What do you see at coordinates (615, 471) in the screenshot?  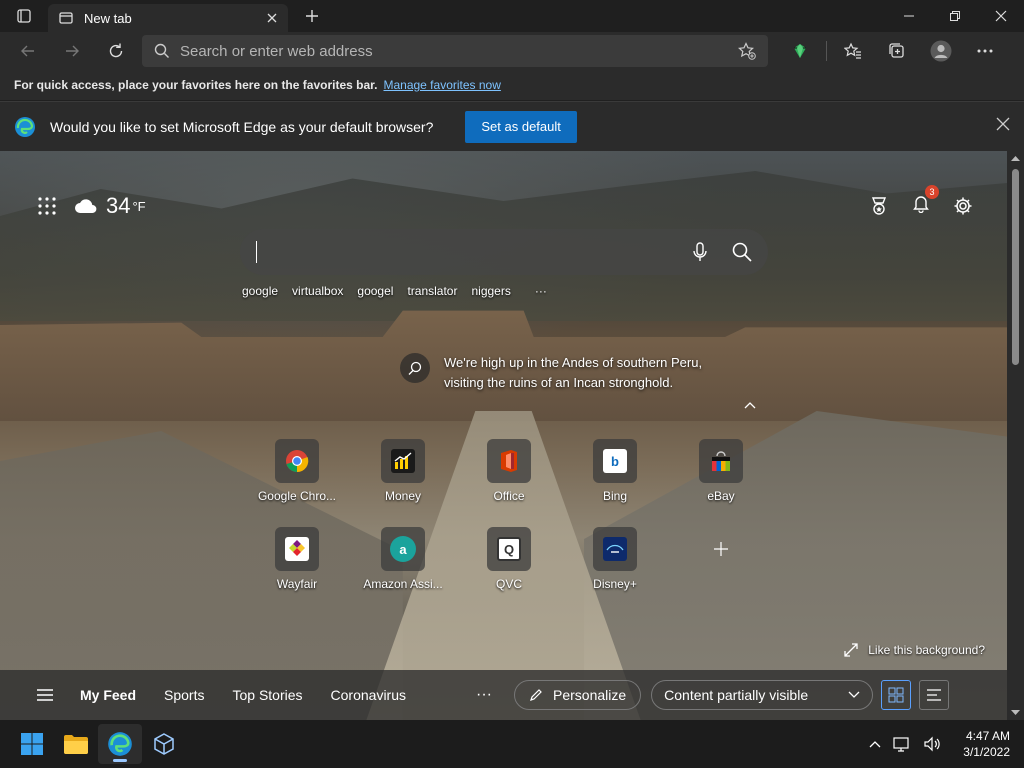 I see `top-site-tile: b Bing` at bounding box center [615, 471].